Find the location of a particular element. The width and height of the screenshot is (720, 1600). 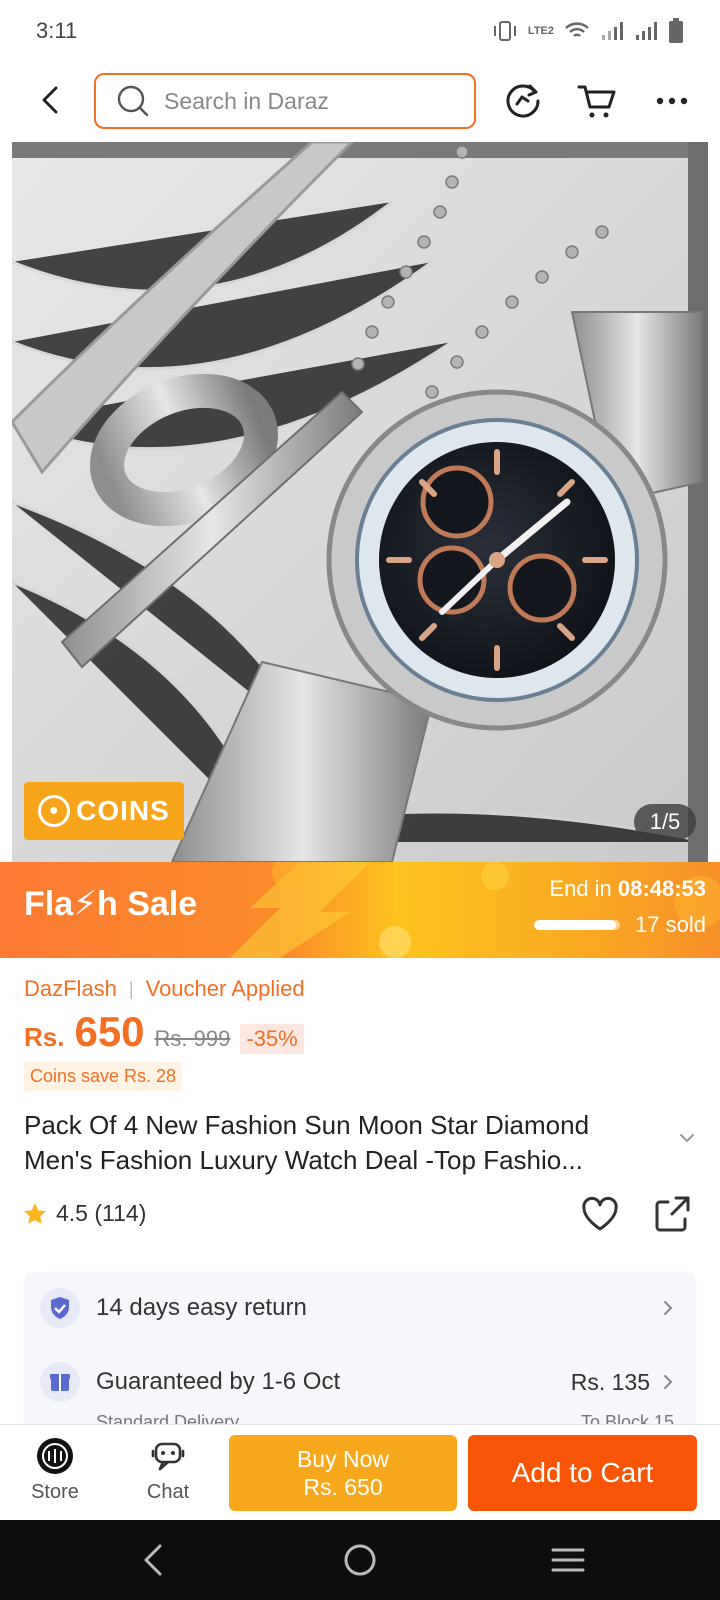

bottom-action-bar: Store Chat Buy Now Rs. 650 Add to Cart is located at coordinates (360, 1472).